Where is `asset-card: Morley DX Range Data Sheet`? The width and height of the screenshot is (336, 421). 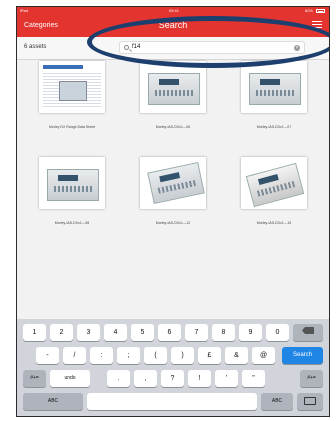
asset-card: Morley DX Range Data Sheet is located at coordinates (72, 111).